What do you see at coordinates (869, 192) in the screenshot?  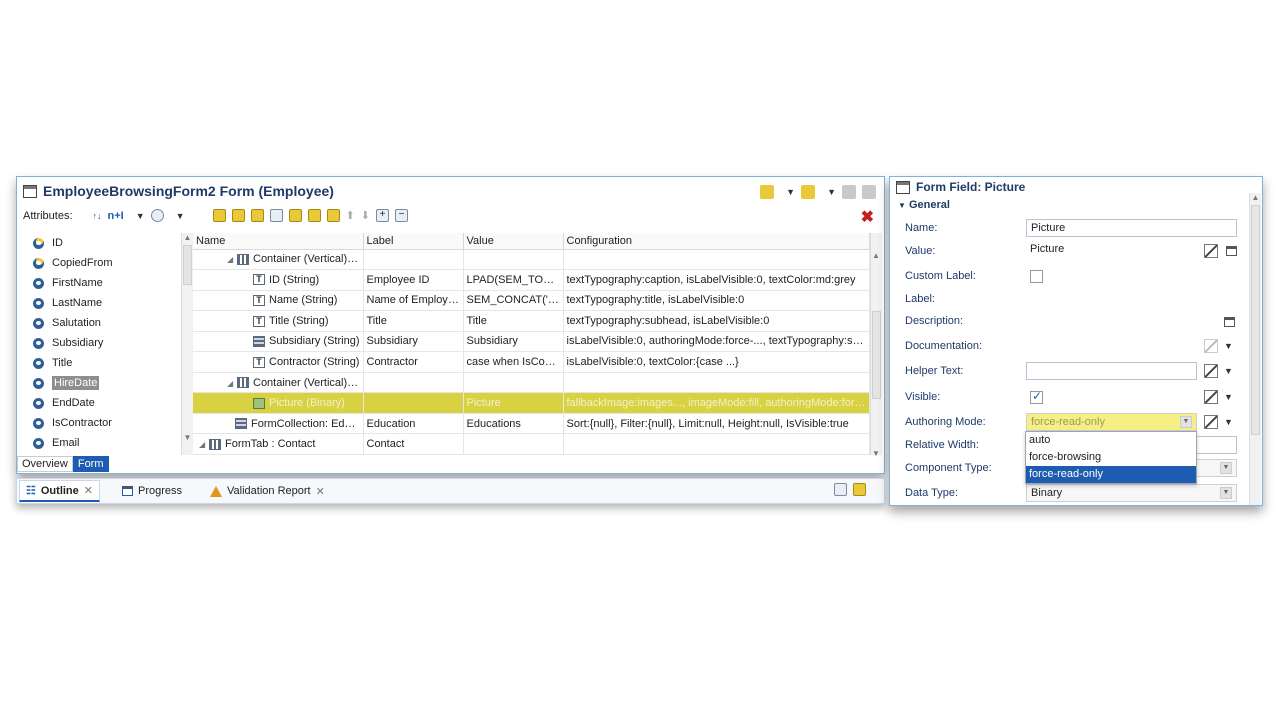 I see `link-icon` at bounding box center [869, 192].